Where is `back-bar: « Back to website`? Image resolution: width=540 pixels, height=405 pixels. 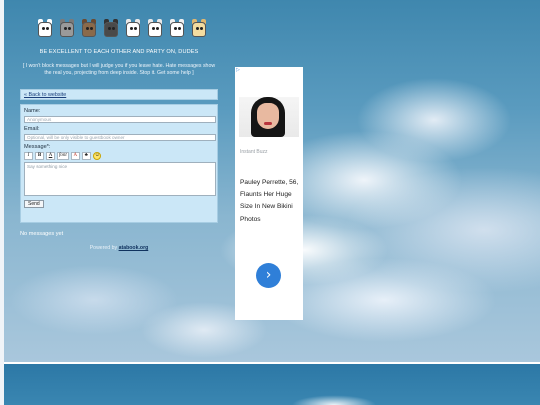 back-bar: « Back to website is located at coordinates (119, 94).